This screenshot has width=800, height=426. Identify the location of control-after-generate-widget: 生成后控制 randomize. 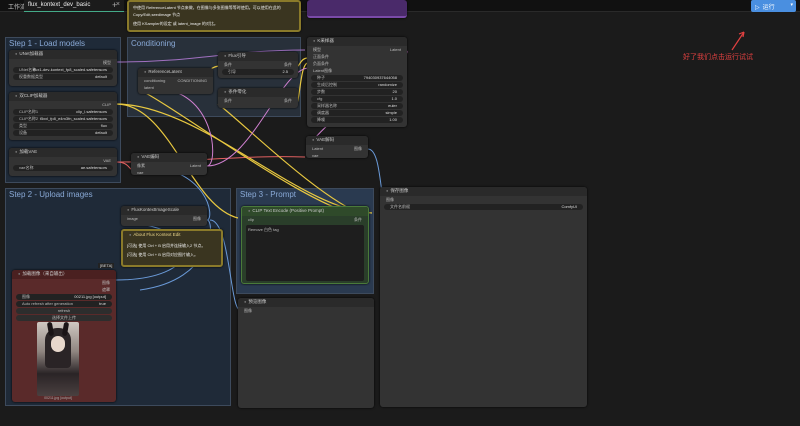
(357, 85).